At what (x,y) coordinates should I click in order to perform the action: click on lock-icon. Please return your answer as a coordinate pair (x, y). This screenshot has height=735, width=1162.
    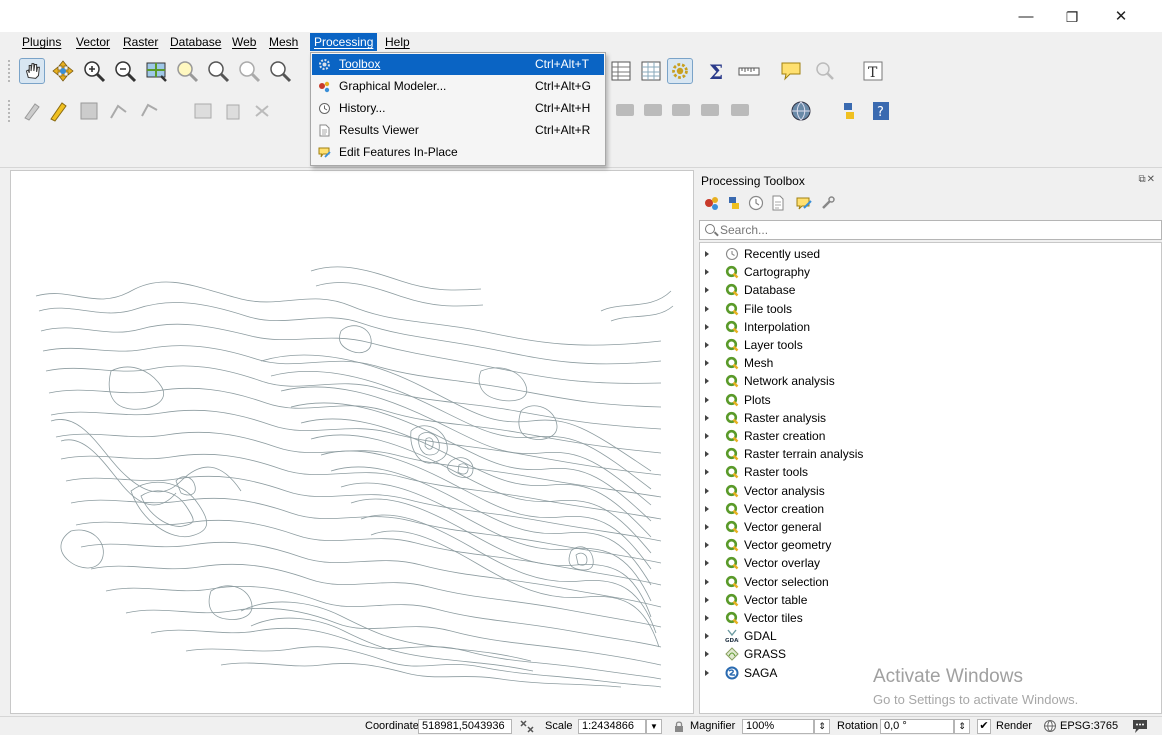
    Looking at the image, I should click on (679, 726).